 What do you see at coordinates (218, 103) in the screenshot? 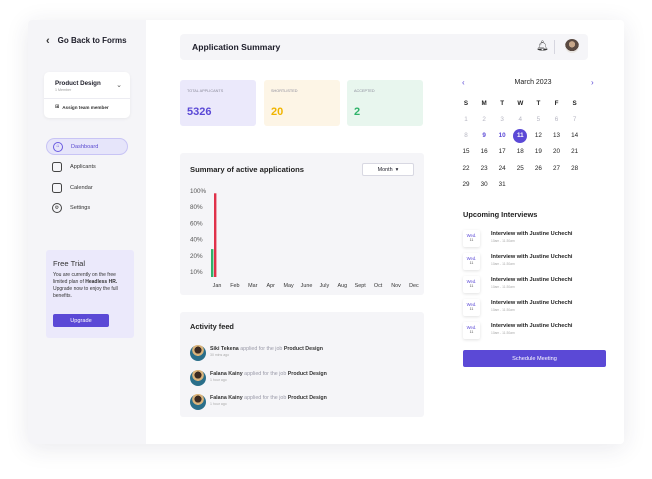
I see `stat-card-total-applicants: Total Applicants 5326` at bounding box center [218, 103].